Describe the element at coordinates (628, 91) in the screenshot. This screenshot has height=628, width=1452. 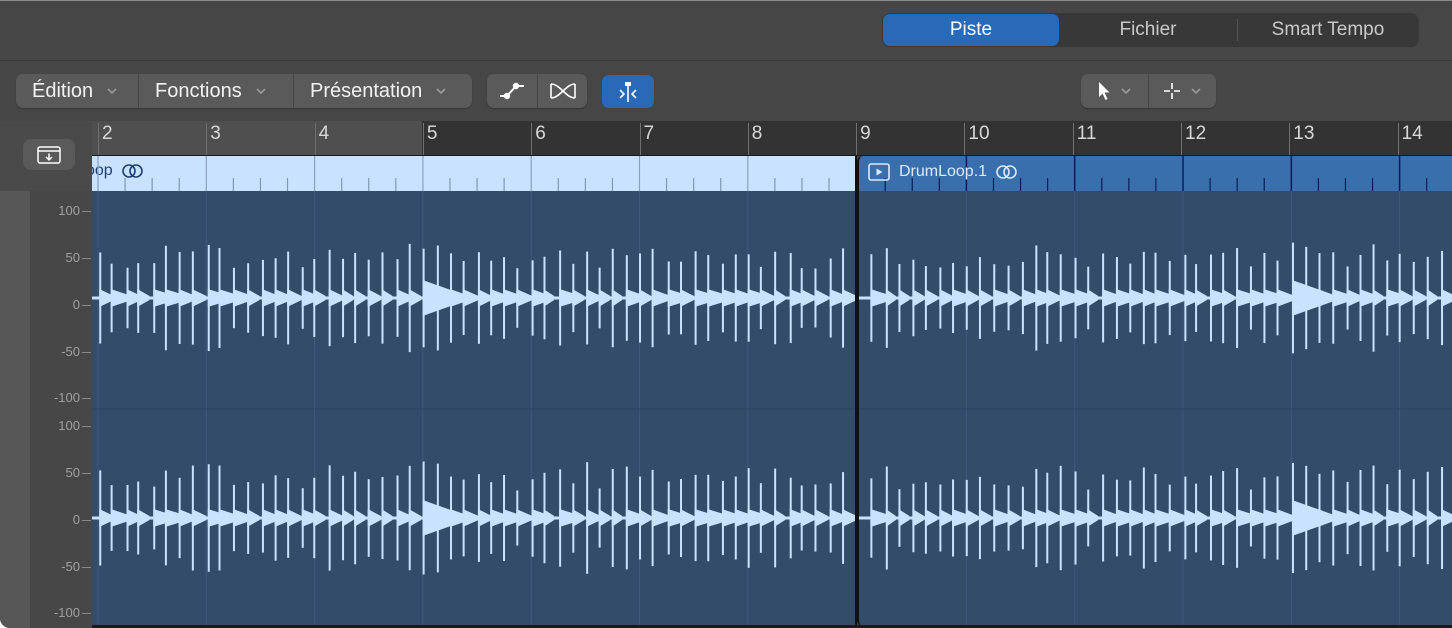
I see `flex-button` at that location.